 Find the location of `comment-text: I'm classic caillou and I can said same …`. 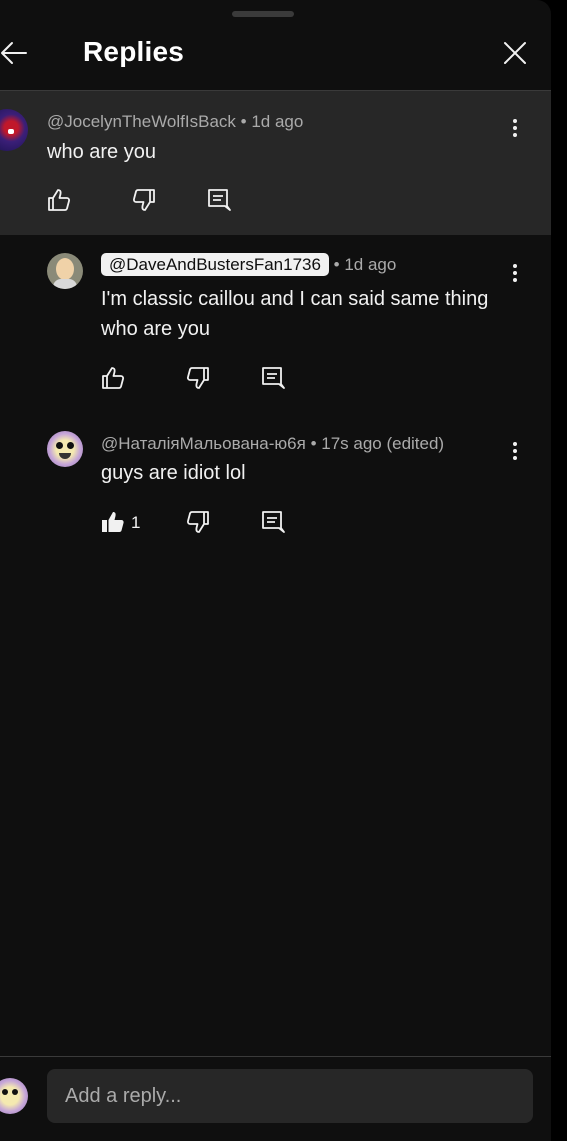

comment-text: I'm classic caillou and I can said same … is located at coordinates (294, 314).